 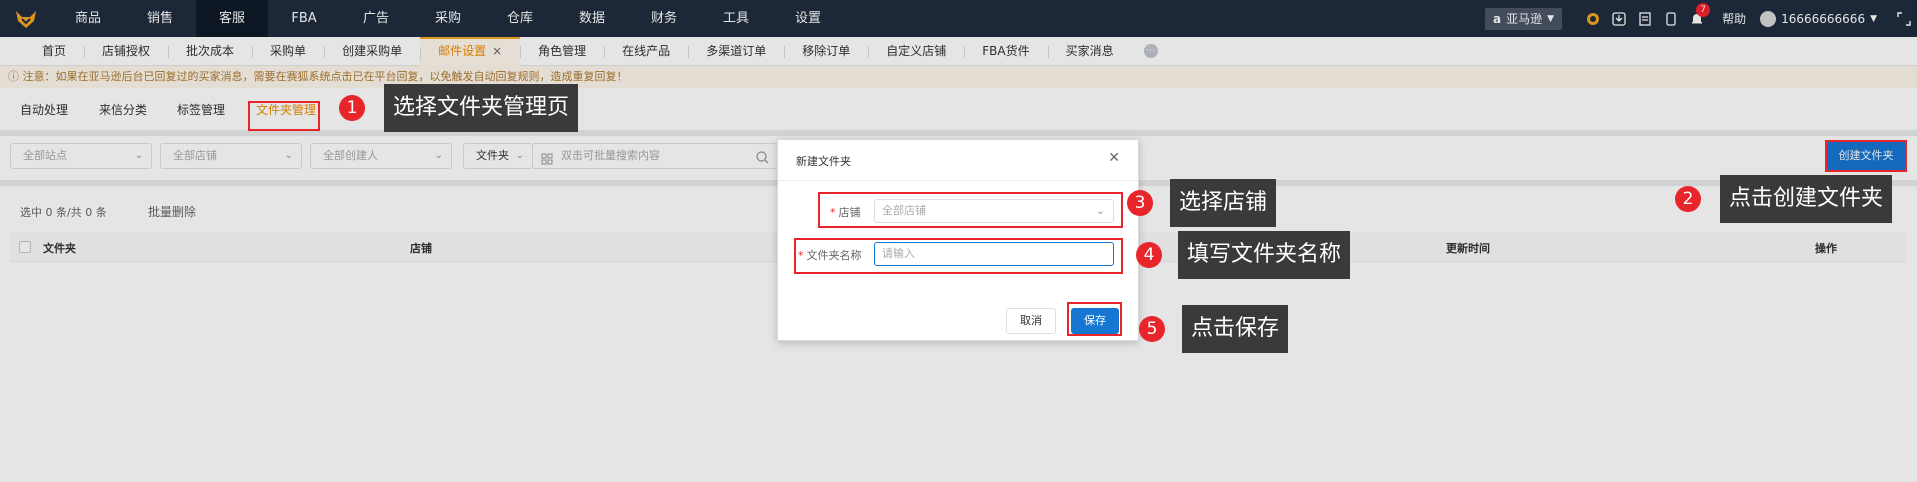 What do you see at coordinates (1031, 321) in the screenshot?
I see `cancel-button: 取消` at bounding box center [1031, 321].